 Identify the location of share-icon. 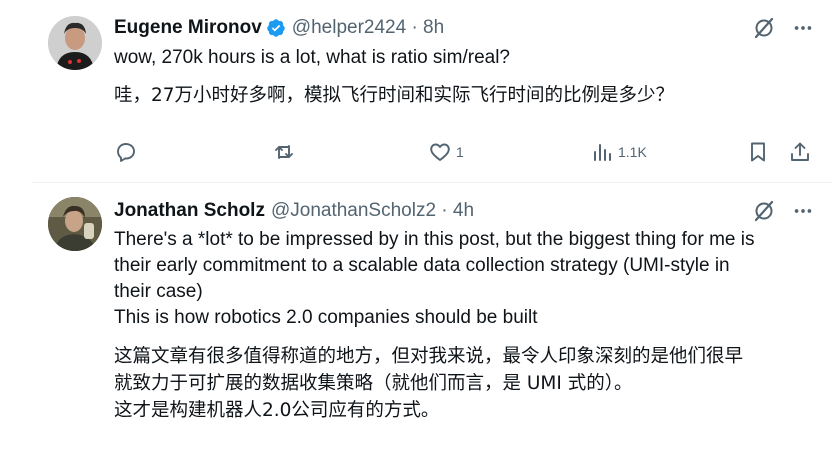
(800, 151).